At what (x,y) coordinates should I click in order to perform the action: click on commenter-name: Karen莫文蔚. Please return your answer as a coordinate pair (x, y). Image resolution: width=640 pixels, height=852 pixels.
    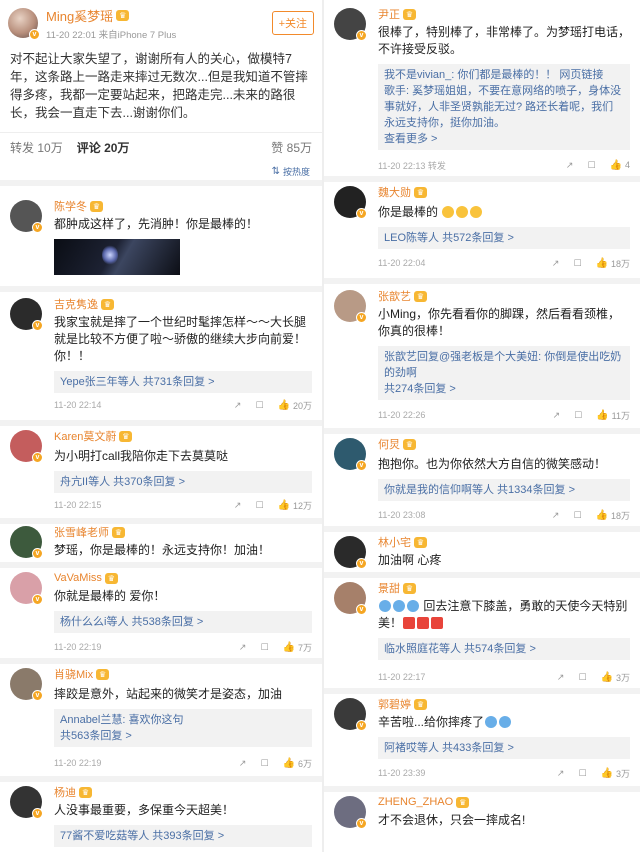
    Looking at the image, I should click on (85, 436).